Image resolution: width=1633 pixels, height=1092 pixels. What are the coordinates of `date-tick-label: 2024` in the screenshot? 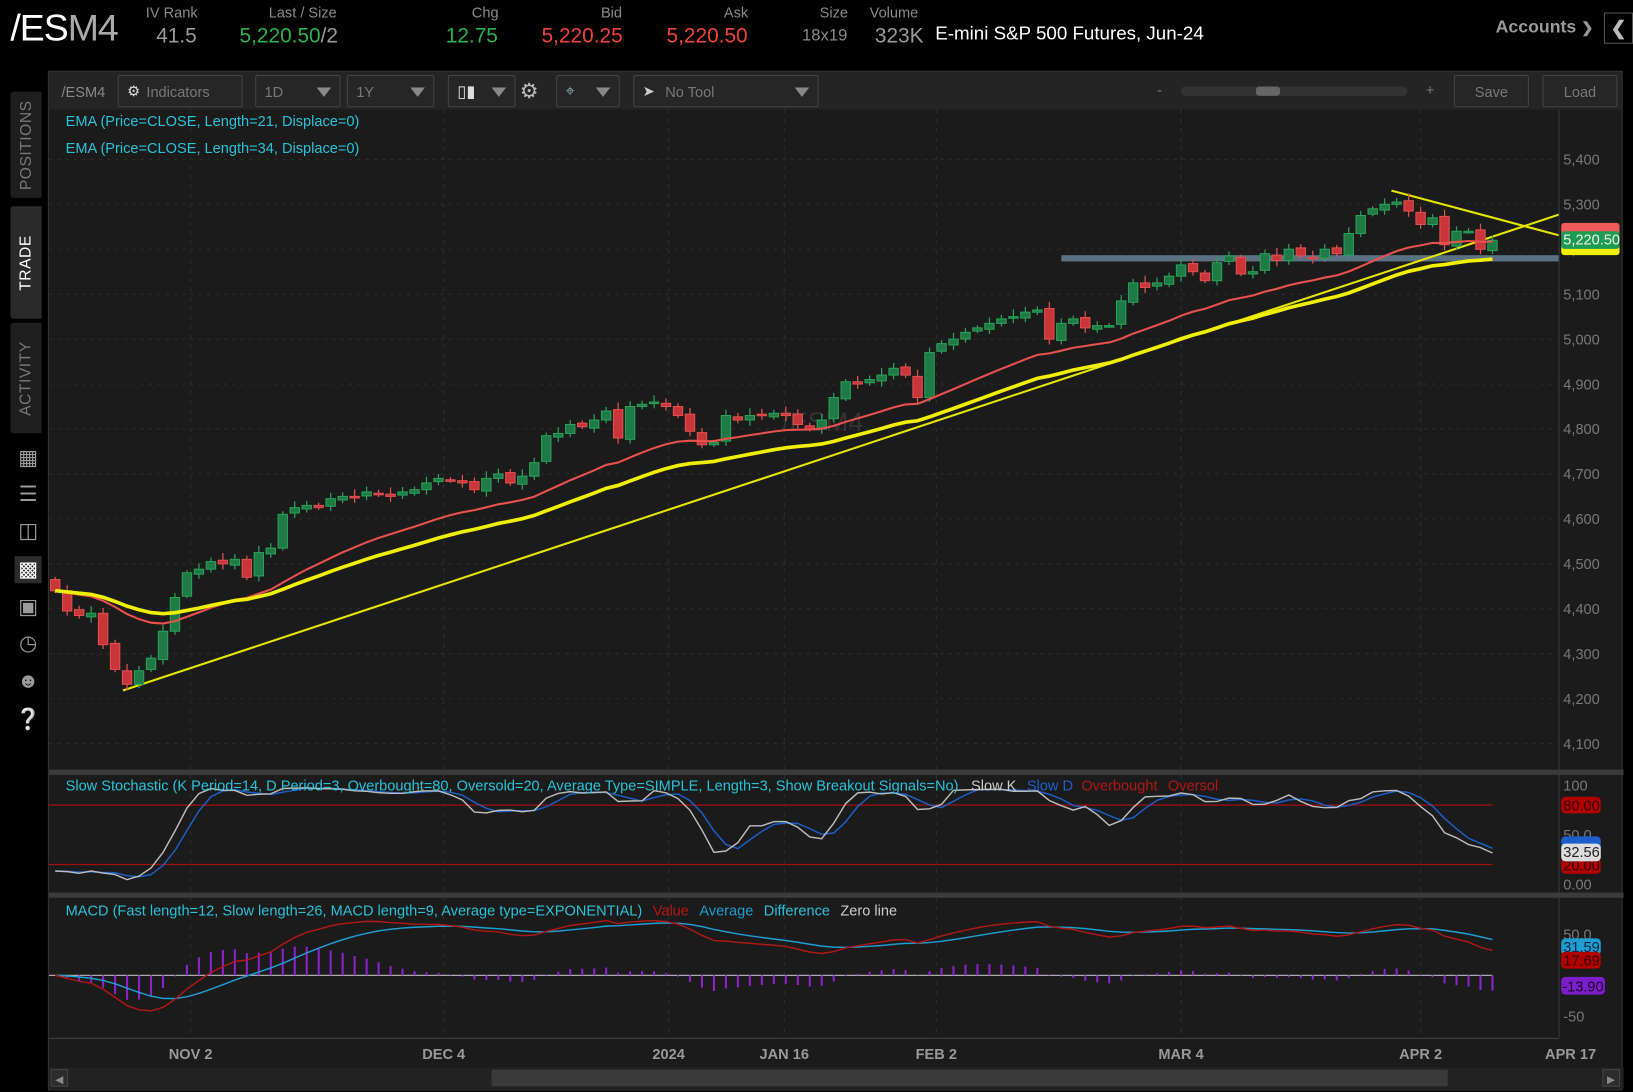 It's located at (668, 1055).